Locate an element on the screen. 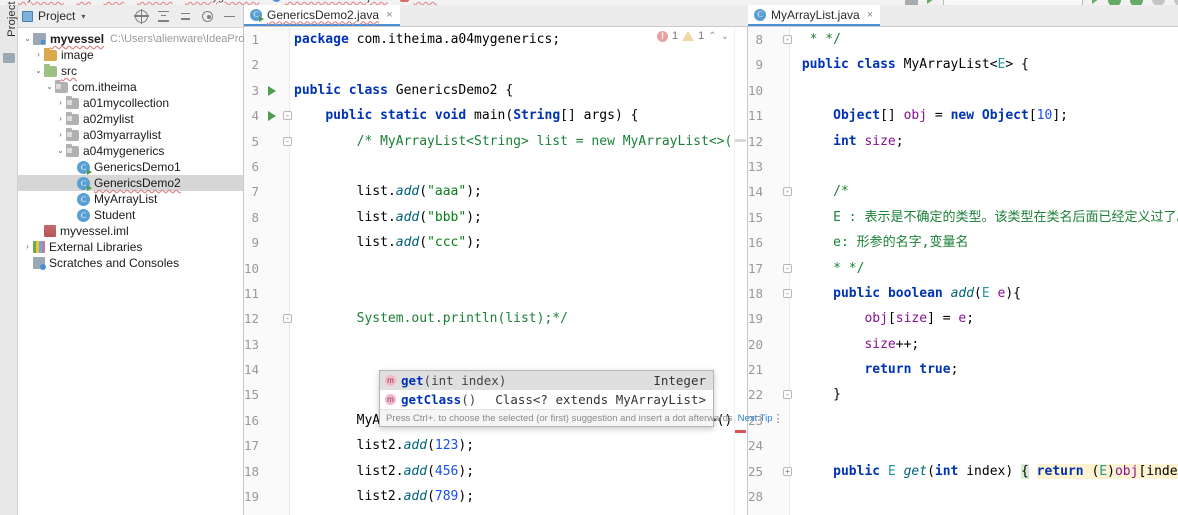  code-line: size++; is located at coordinates (980, 344).